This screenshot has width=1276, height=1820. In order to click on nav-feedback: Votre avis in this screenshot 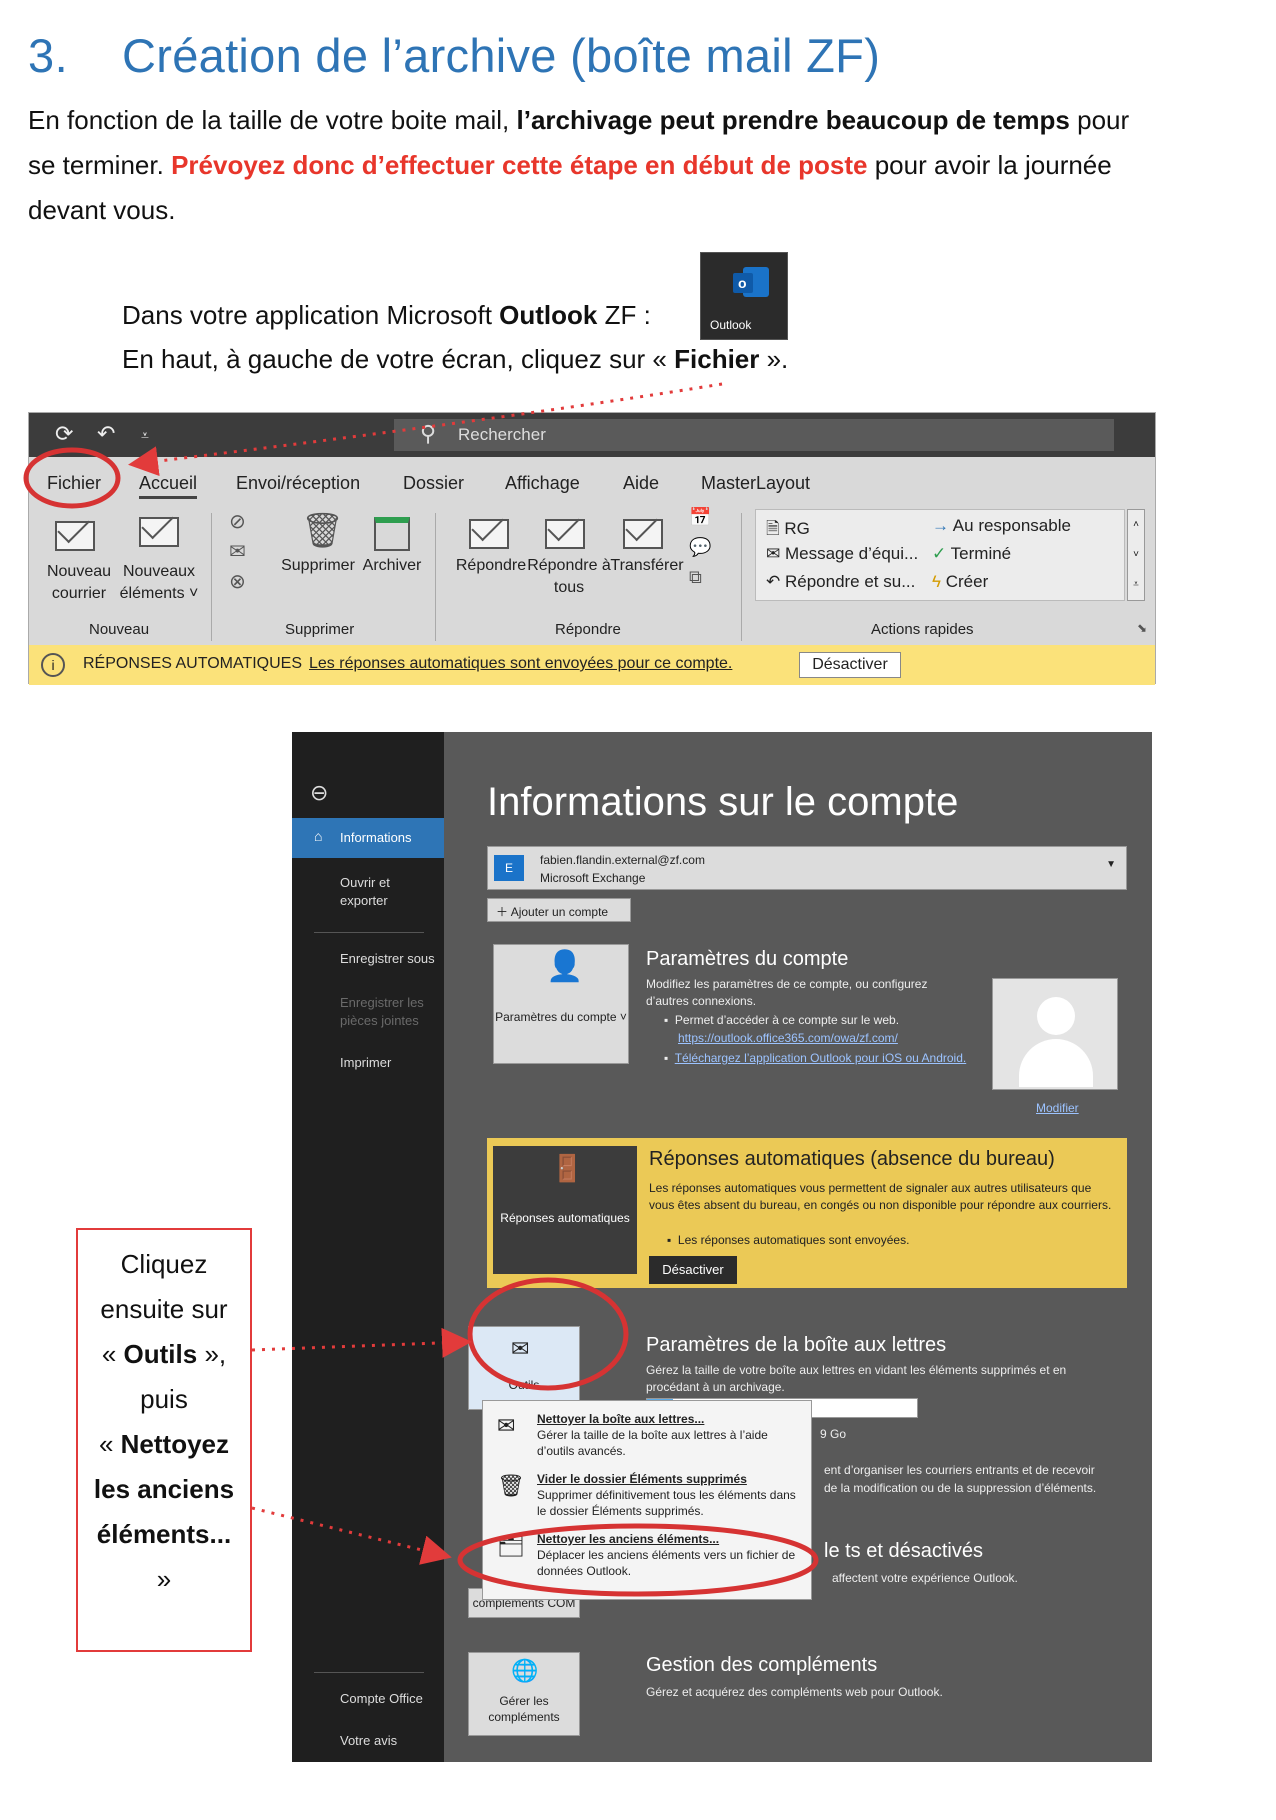, I will do `click(368, 1741)`.